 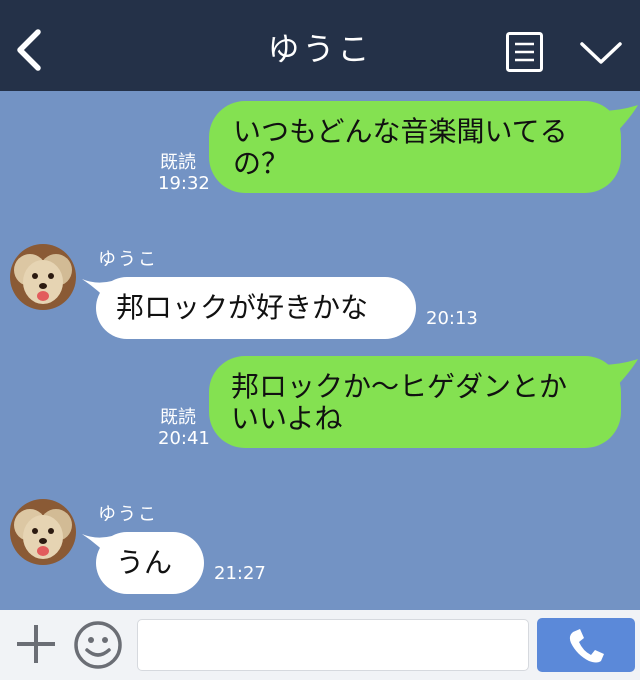 I want to click on message-time: 20:13, so click(x=452, y=318).